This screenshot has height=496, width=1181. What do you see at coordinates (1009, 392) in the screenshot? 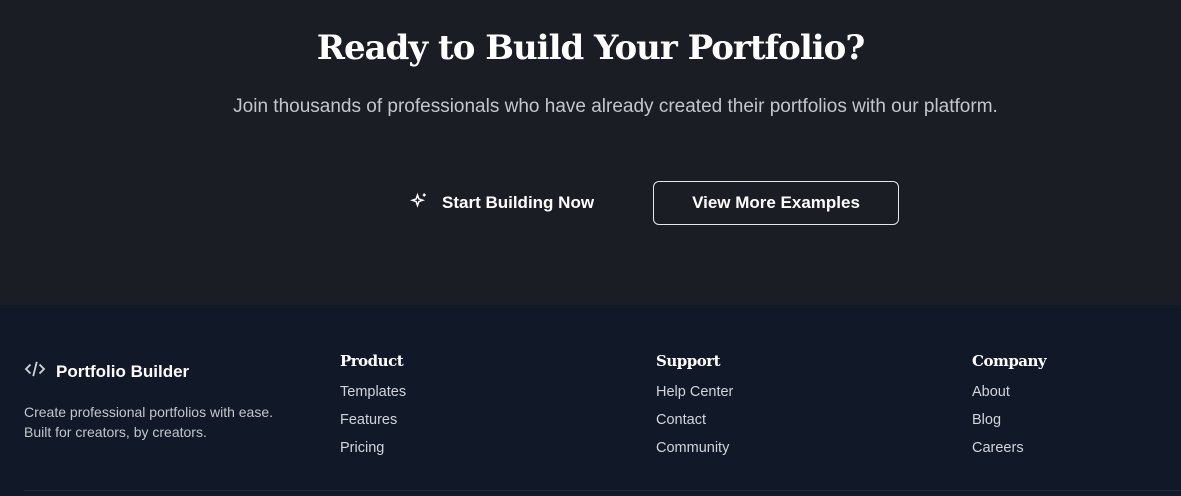
I see `footer-link-about: About` at bounding box center [1009, 392].